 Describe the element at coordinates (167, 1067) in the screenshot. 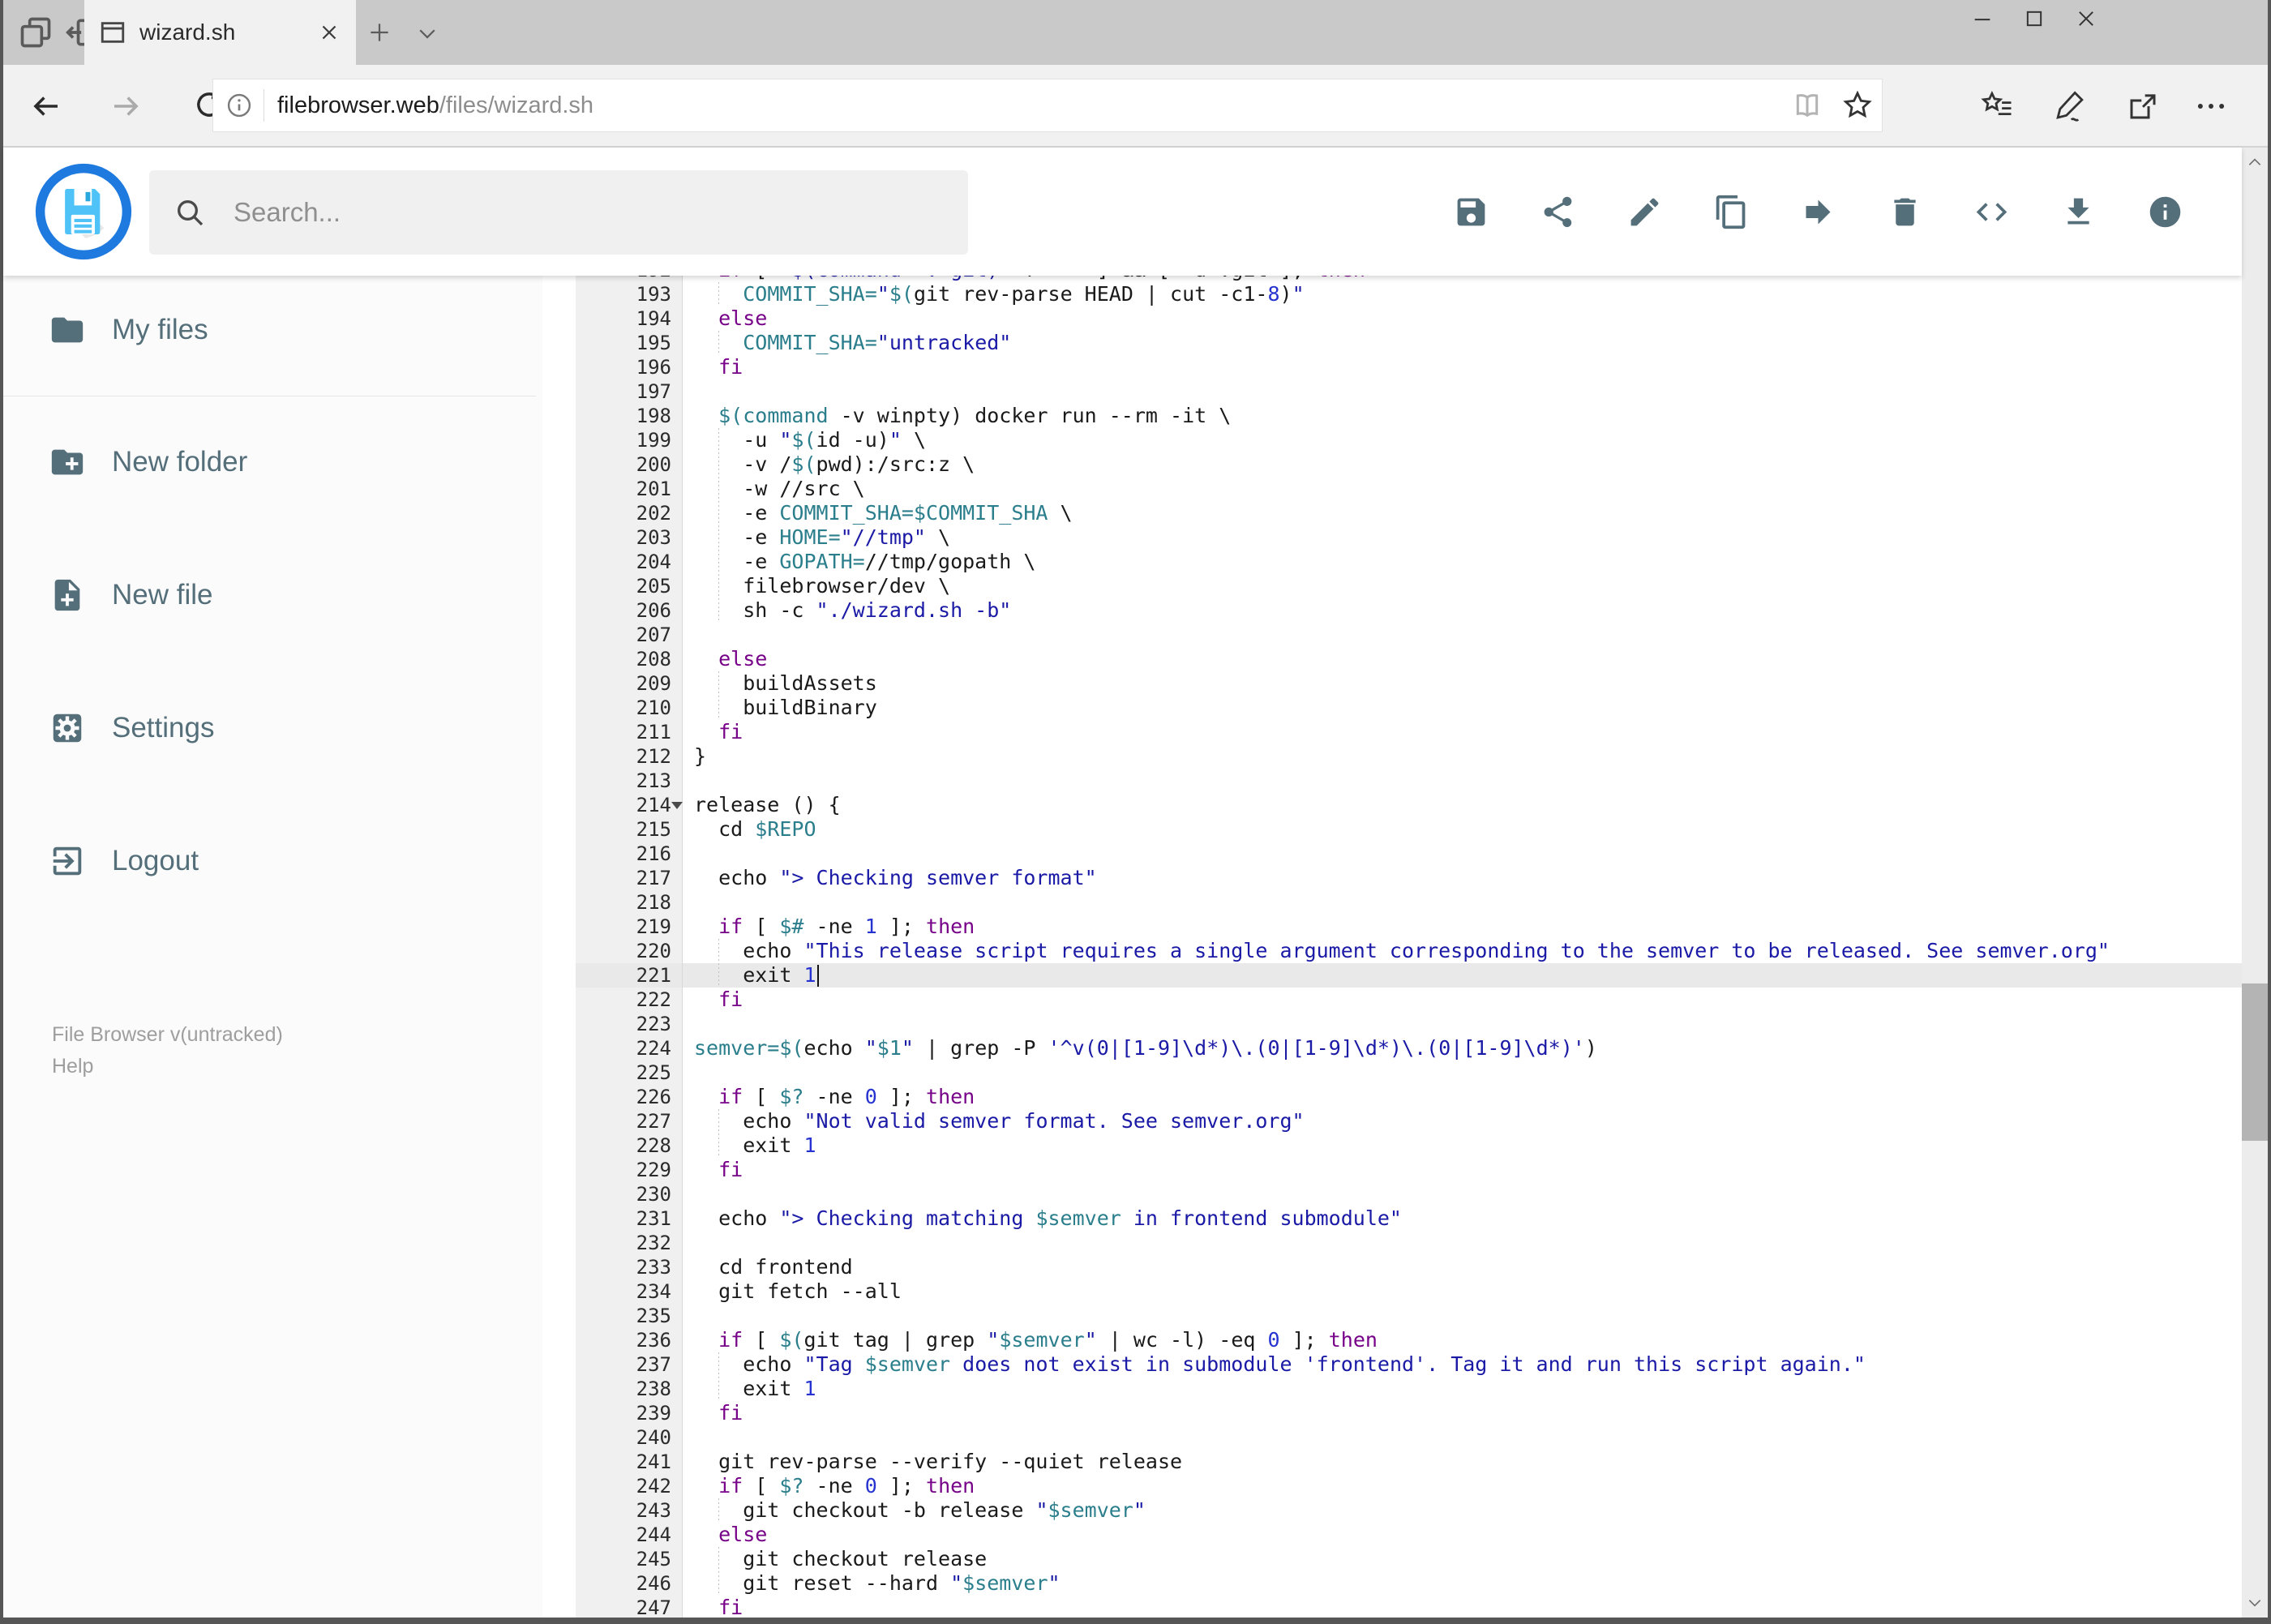

I see `help-link: Help` at that location.